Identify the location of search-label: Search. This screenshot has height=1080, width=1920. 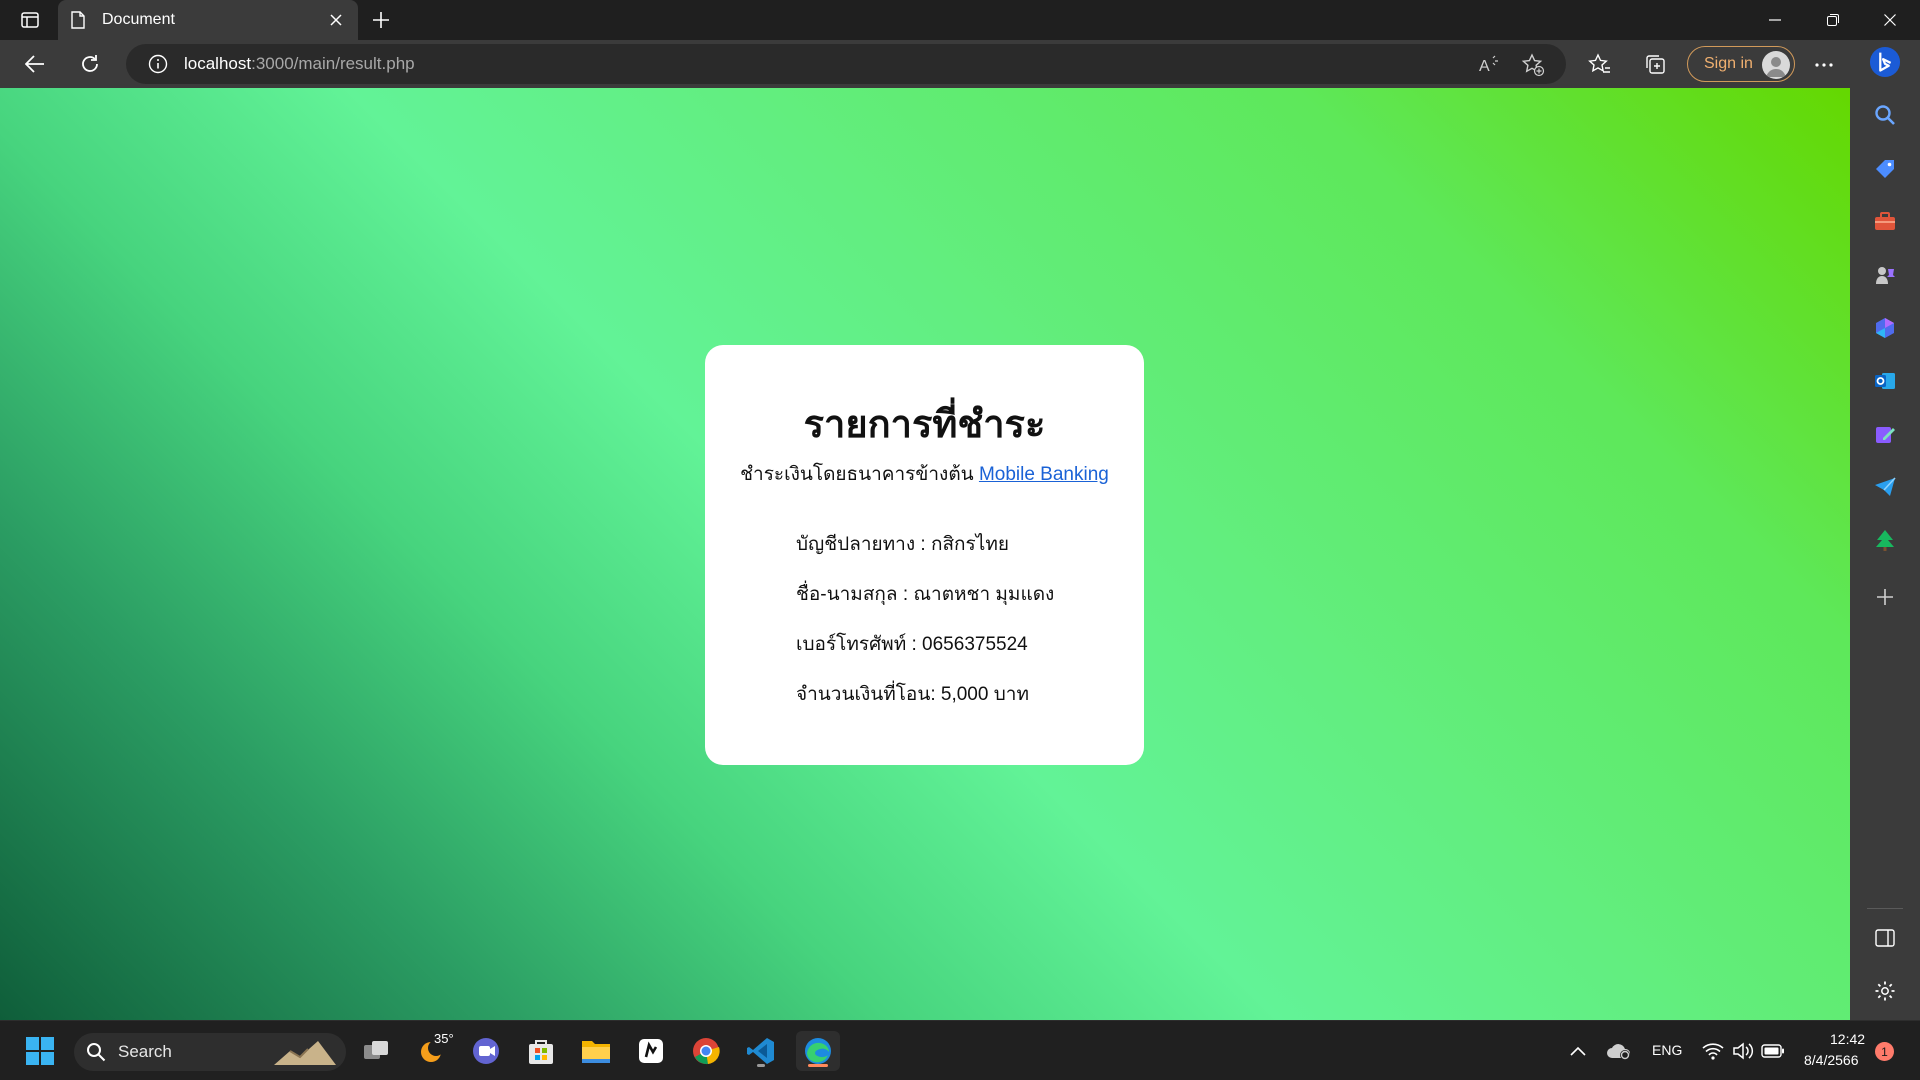
(145, 1051).